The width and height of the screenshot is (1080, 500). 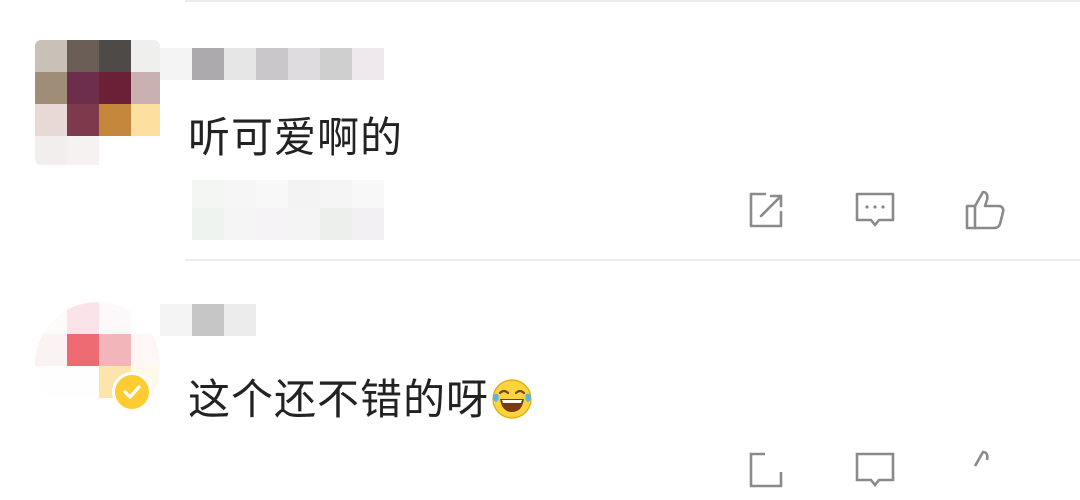 What do you see at coordinates (632, 260) in the screenshot?
I see `comment-divider` at bounding box center [632, 260].